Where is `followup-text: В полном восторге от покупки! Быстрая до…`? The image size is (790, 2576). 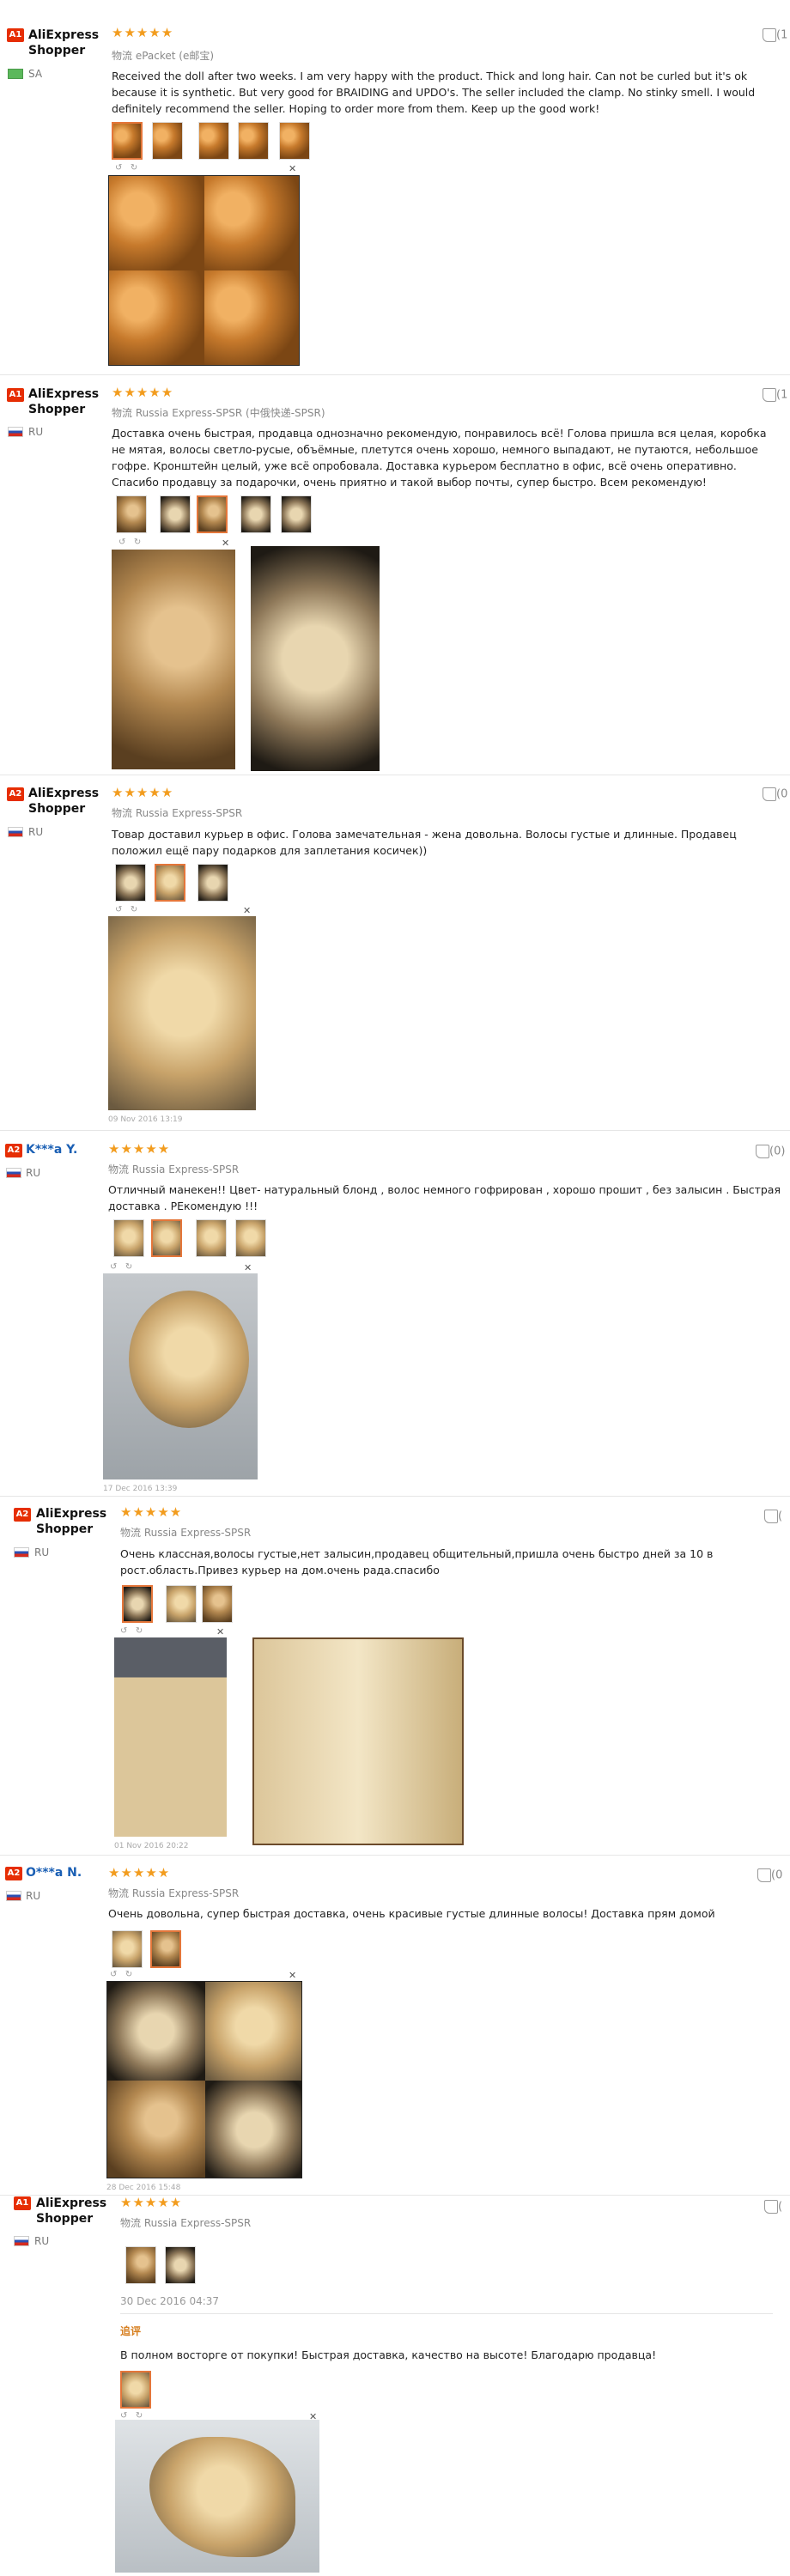
followup-text: В полном восторге от покупки! Быстрая до… is located at coordinates (389, 2354).